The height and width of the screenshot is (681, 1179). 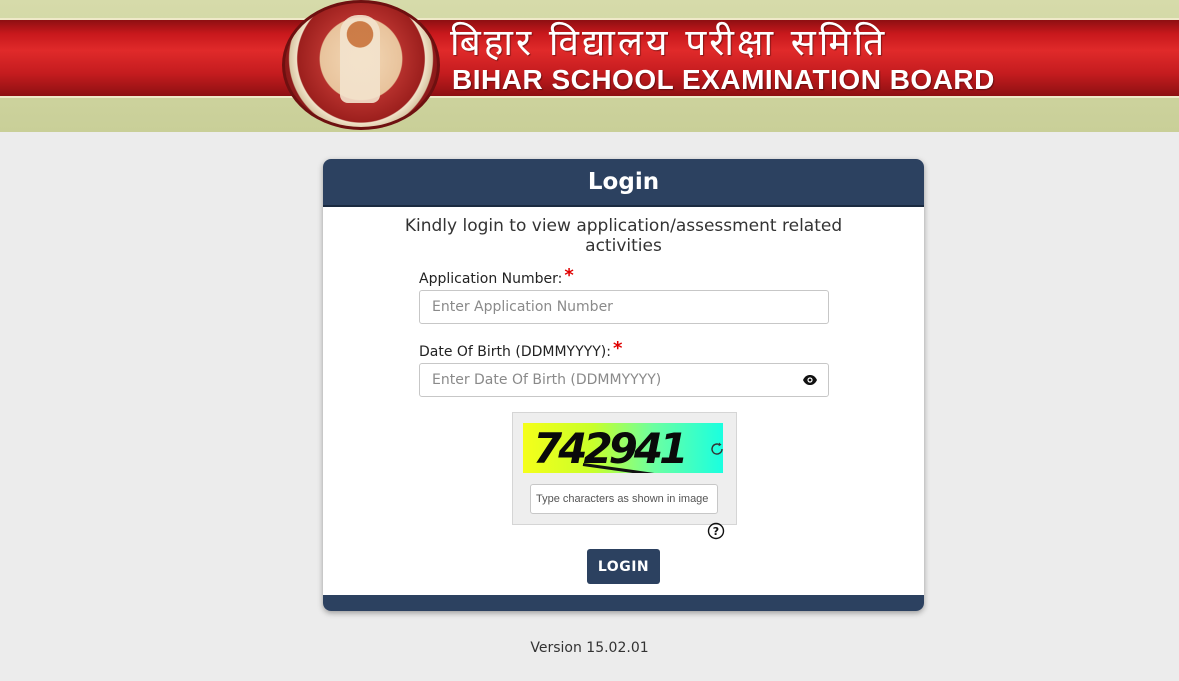 I want to click on application-number-label: Application Number: *, so click(x=496, y=276).